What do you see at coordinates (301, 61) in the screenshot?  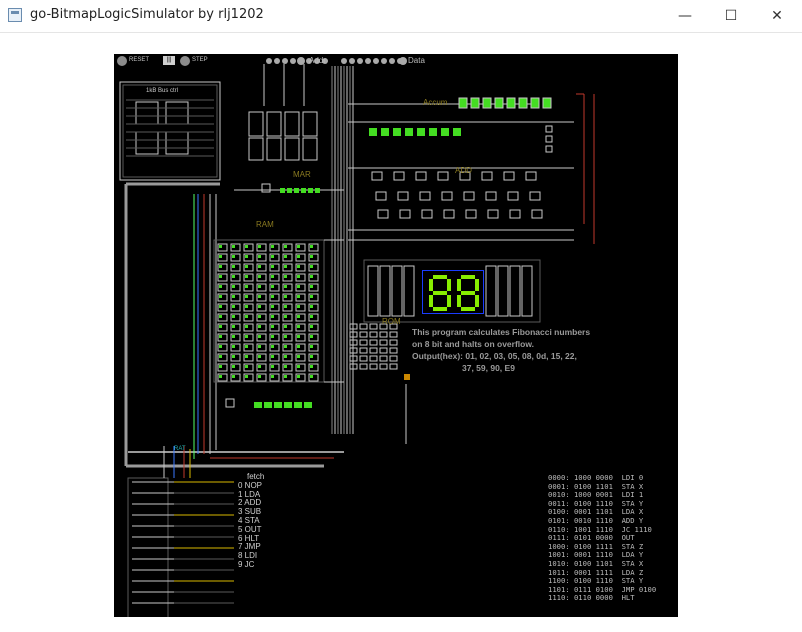 I see `addr-bus-button` at bounding box center [301, 61].